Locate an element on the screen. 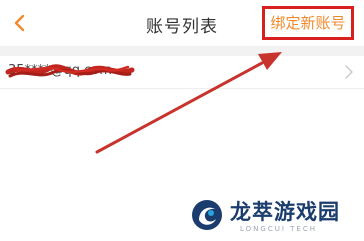 The width and height of the screenshot is (364, 241). section-divider is located at coordinates (182, 51).